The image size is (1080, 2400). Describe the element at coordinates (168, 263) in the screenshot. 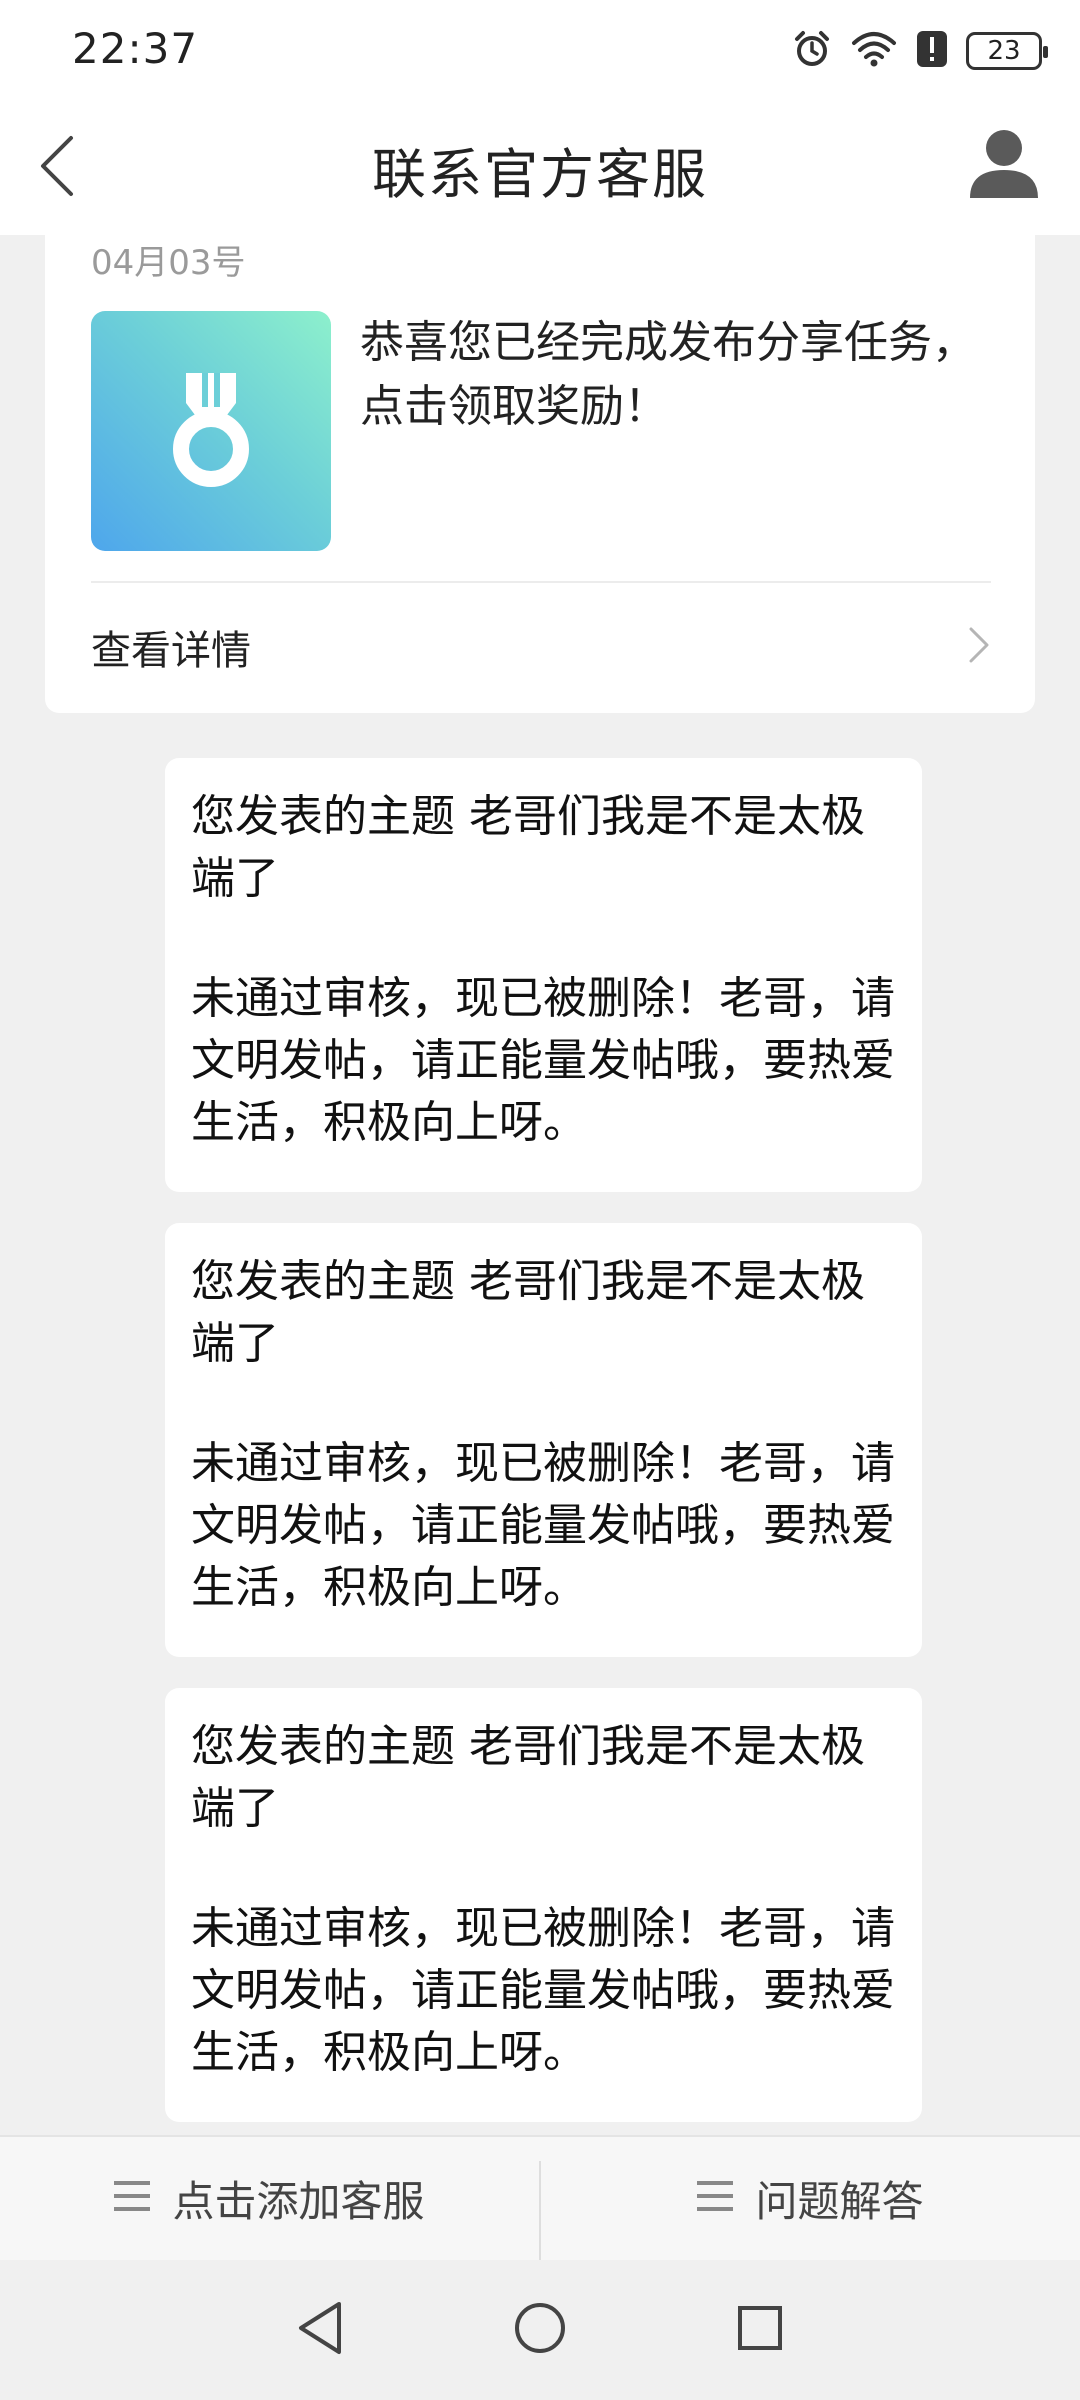

I see `card-date: 04月03号` at that location.